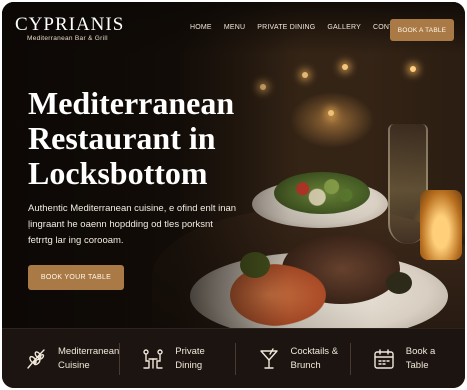 Image resolution: width=467 pixels, height=390 pixels. I want to click on nav-item-private-dining: PRIVATE DINING, so click(286, 27).